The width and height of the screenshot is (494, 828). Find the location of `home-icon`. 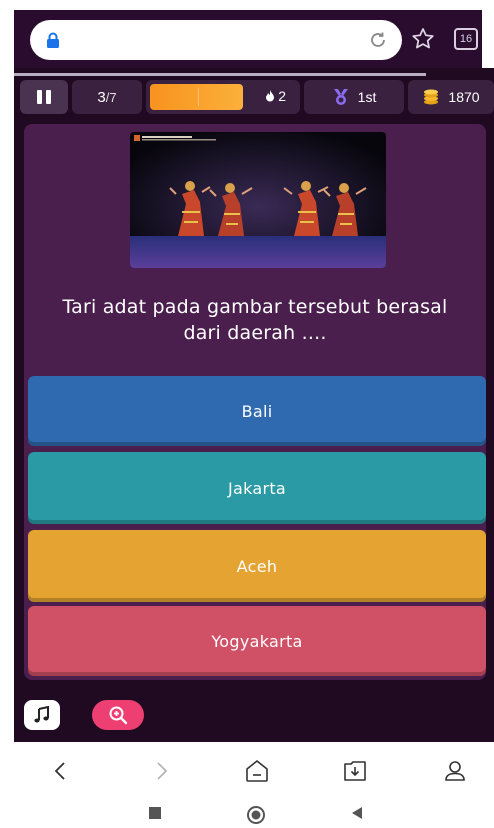

home-icon is located at coordinates (257, 771).